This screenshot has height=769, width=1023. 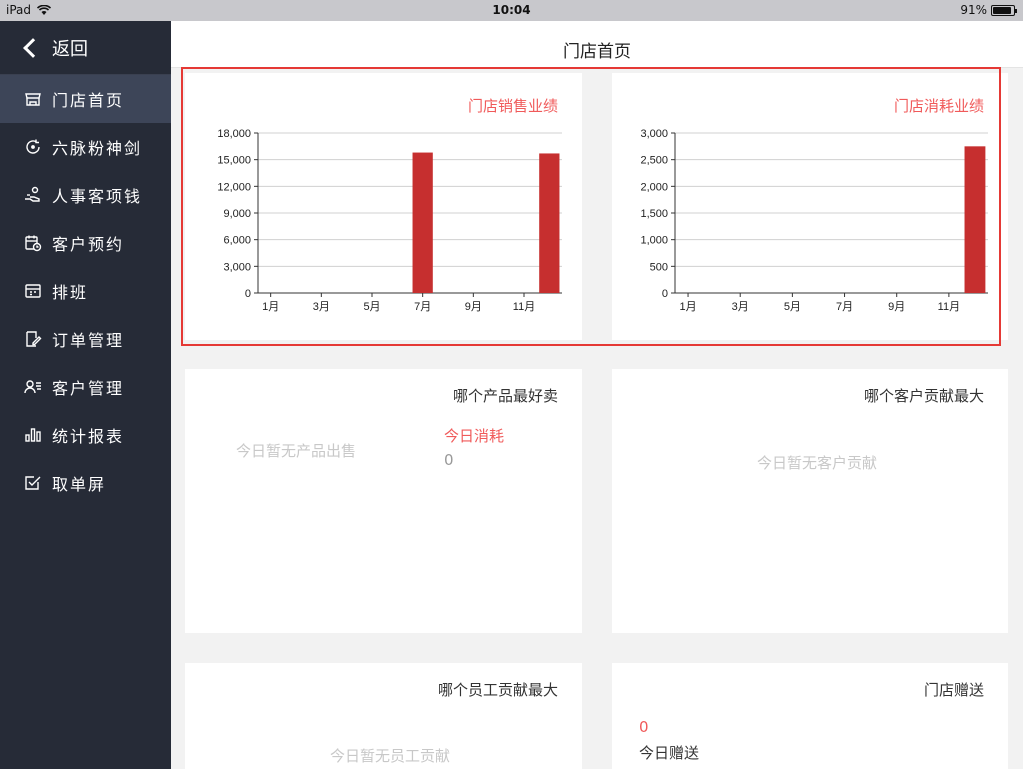 I want to click on hand-coin-icon, so click(x=32, y=194).